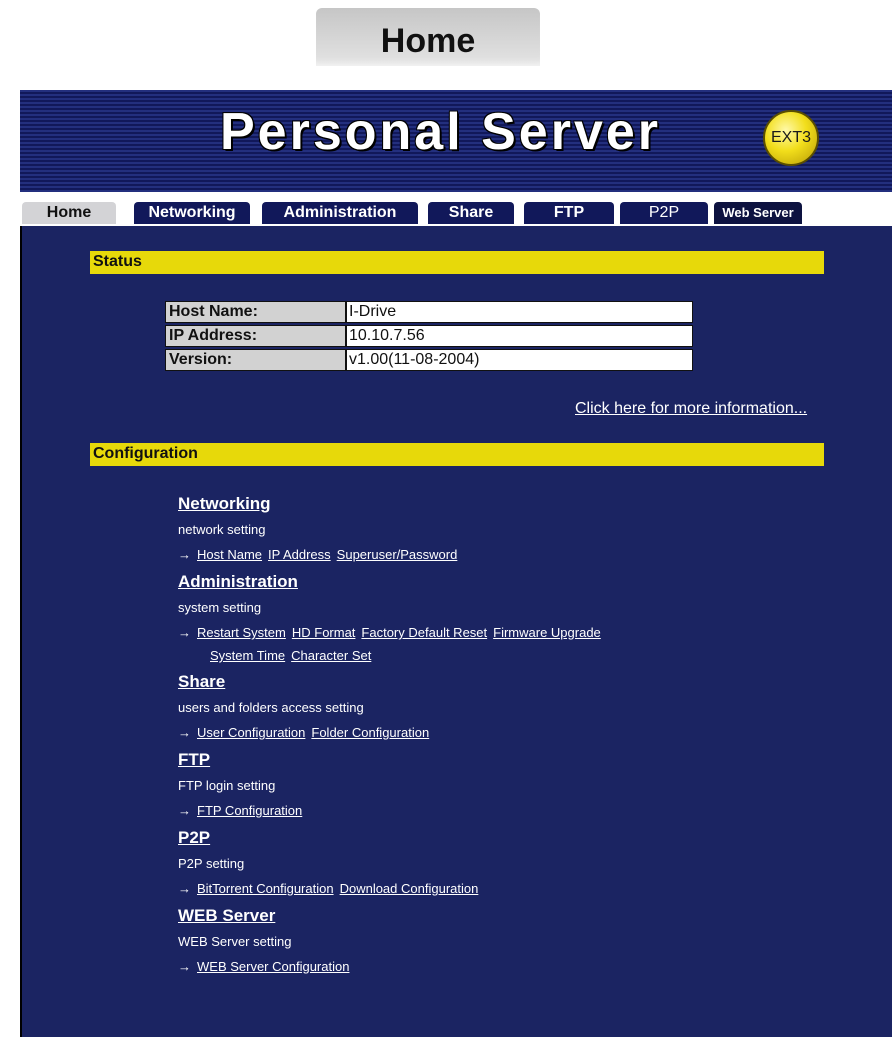 The image size is (892, 1037). I want to click on factory-default-reset-link: Factory Default Reset, so click(424, 632).